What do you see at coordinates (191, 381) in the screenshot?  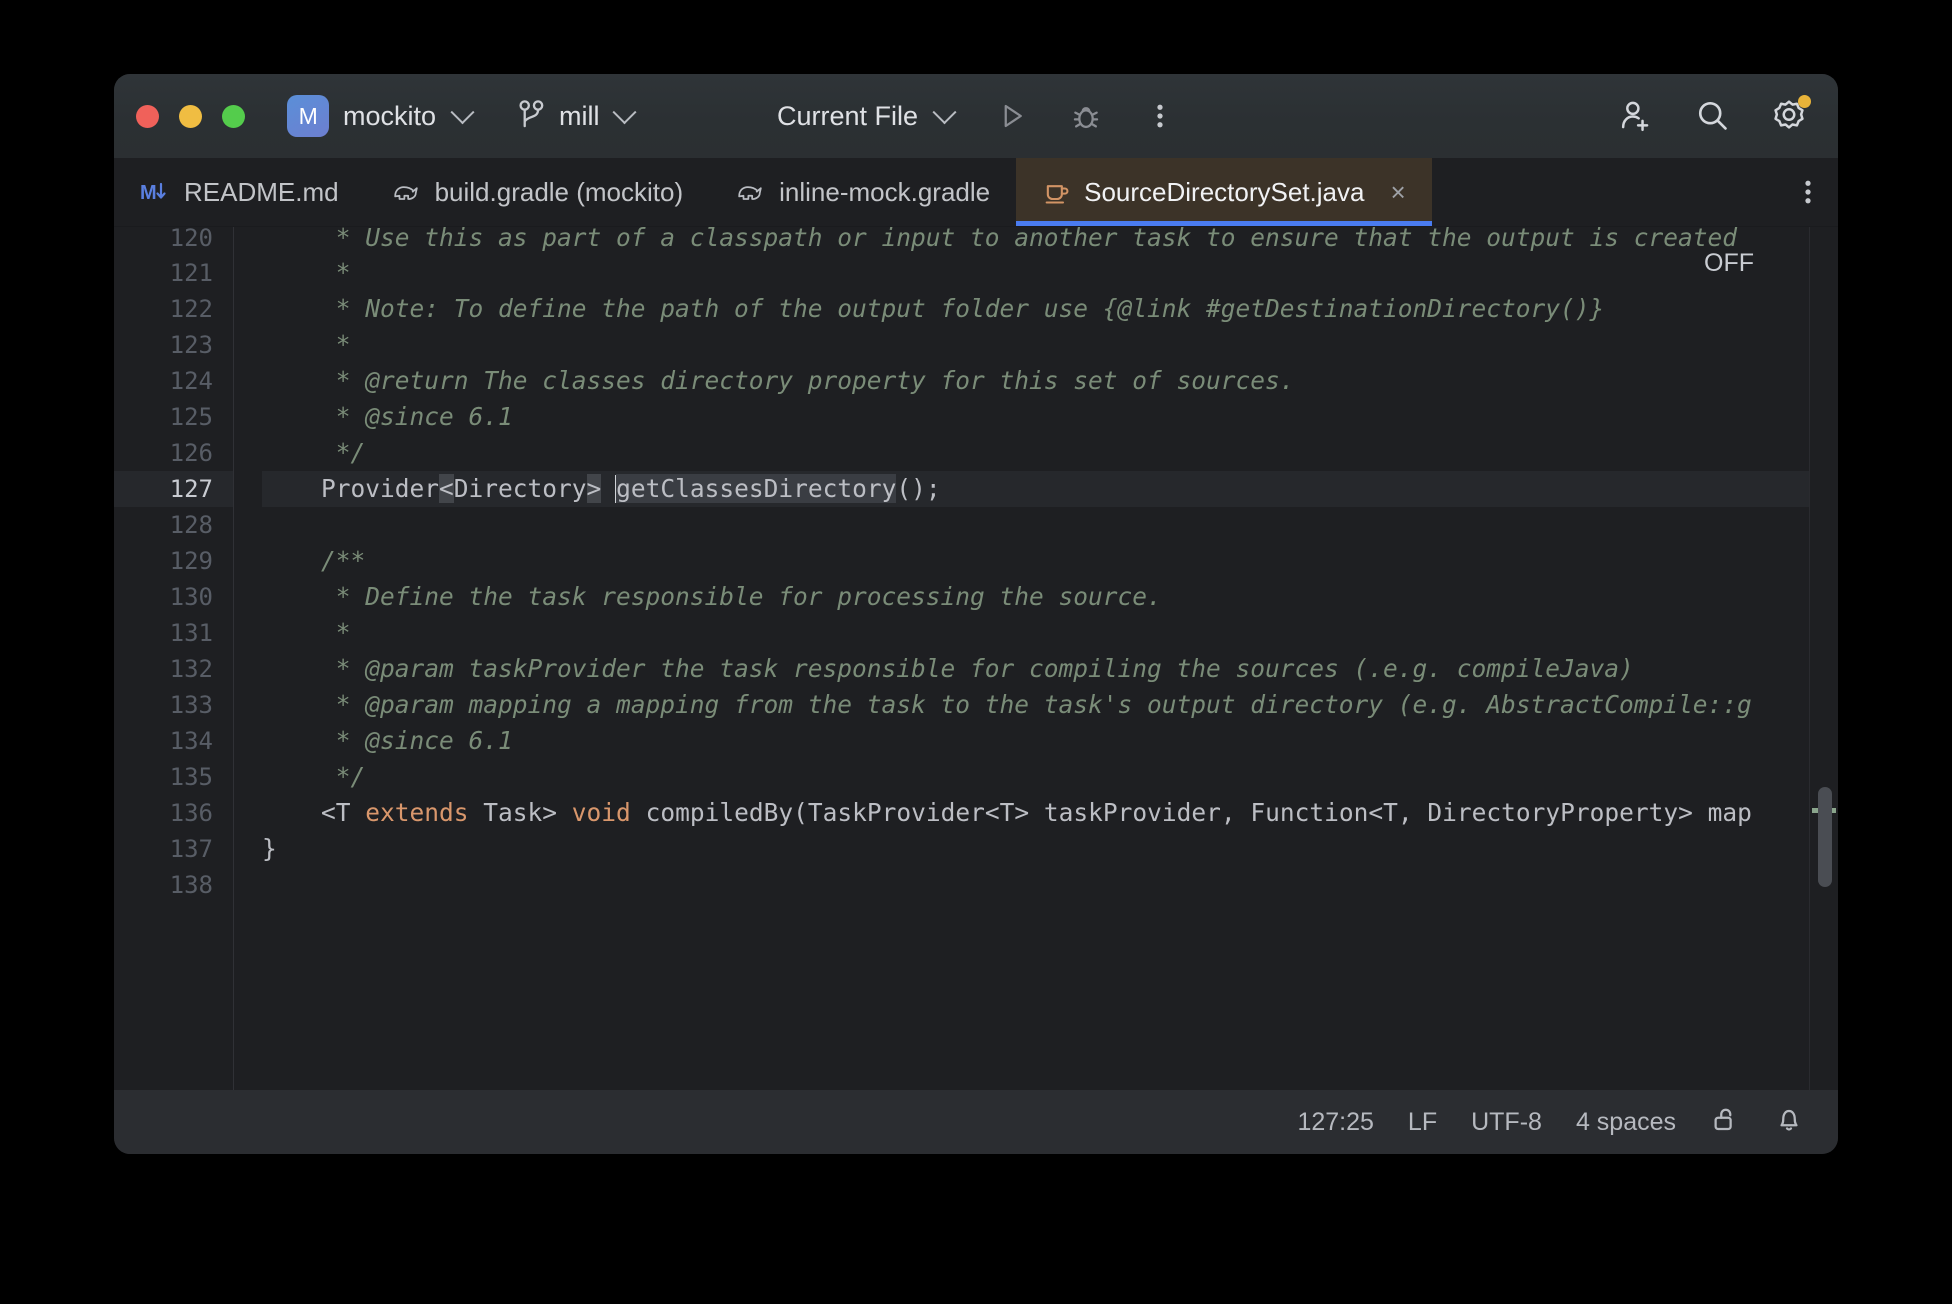 I see `line-number: 124` at bounding box center [191, 381].